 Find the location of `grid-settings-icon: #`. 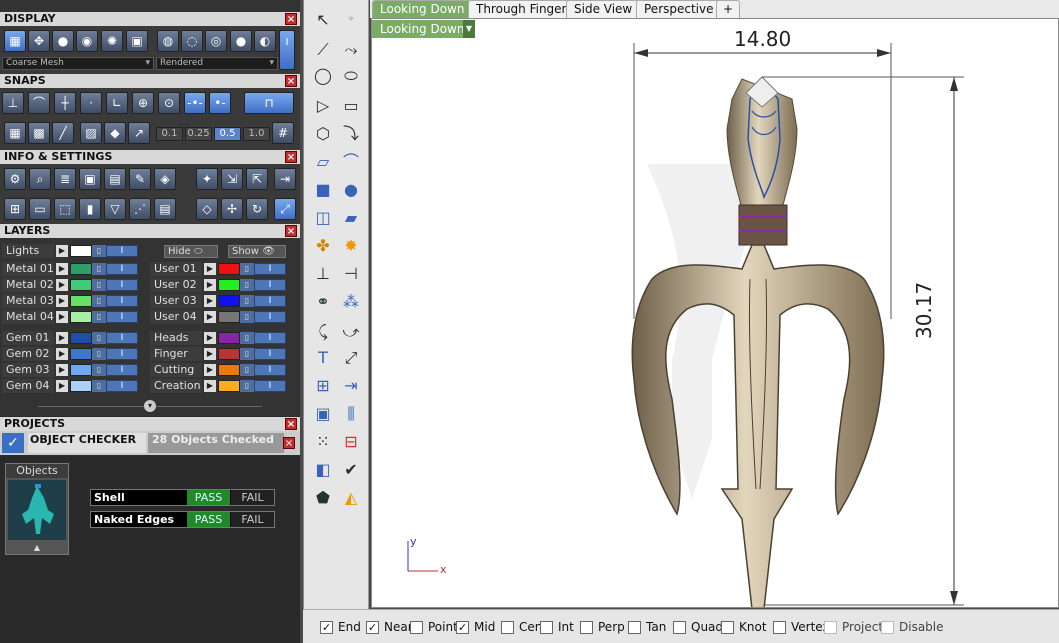

grid-settings-icon: # is located at coordinates (283, 133).